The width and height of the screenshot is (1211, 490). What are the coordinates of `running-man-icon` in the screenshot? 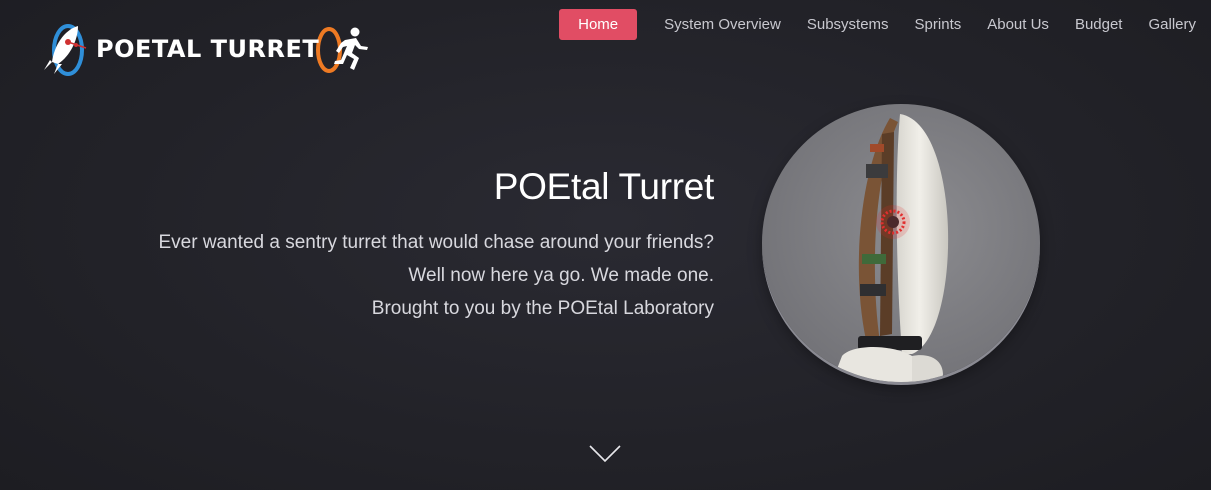 It's located at (351, 48).